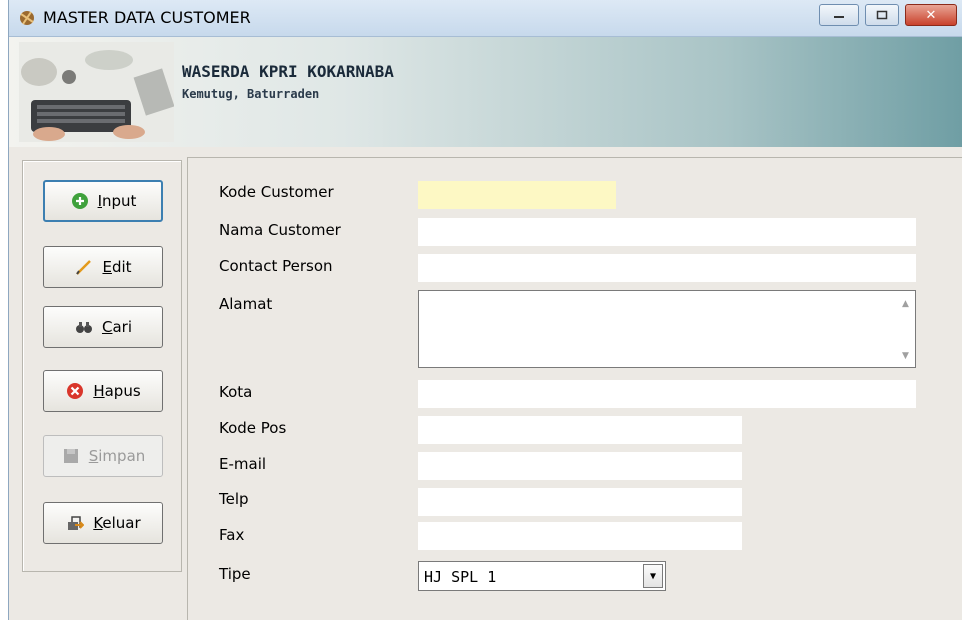  What do you see at coordinates (71, 456) in the screenshot?
I see `save-icon` at bounding box center [71, 456].